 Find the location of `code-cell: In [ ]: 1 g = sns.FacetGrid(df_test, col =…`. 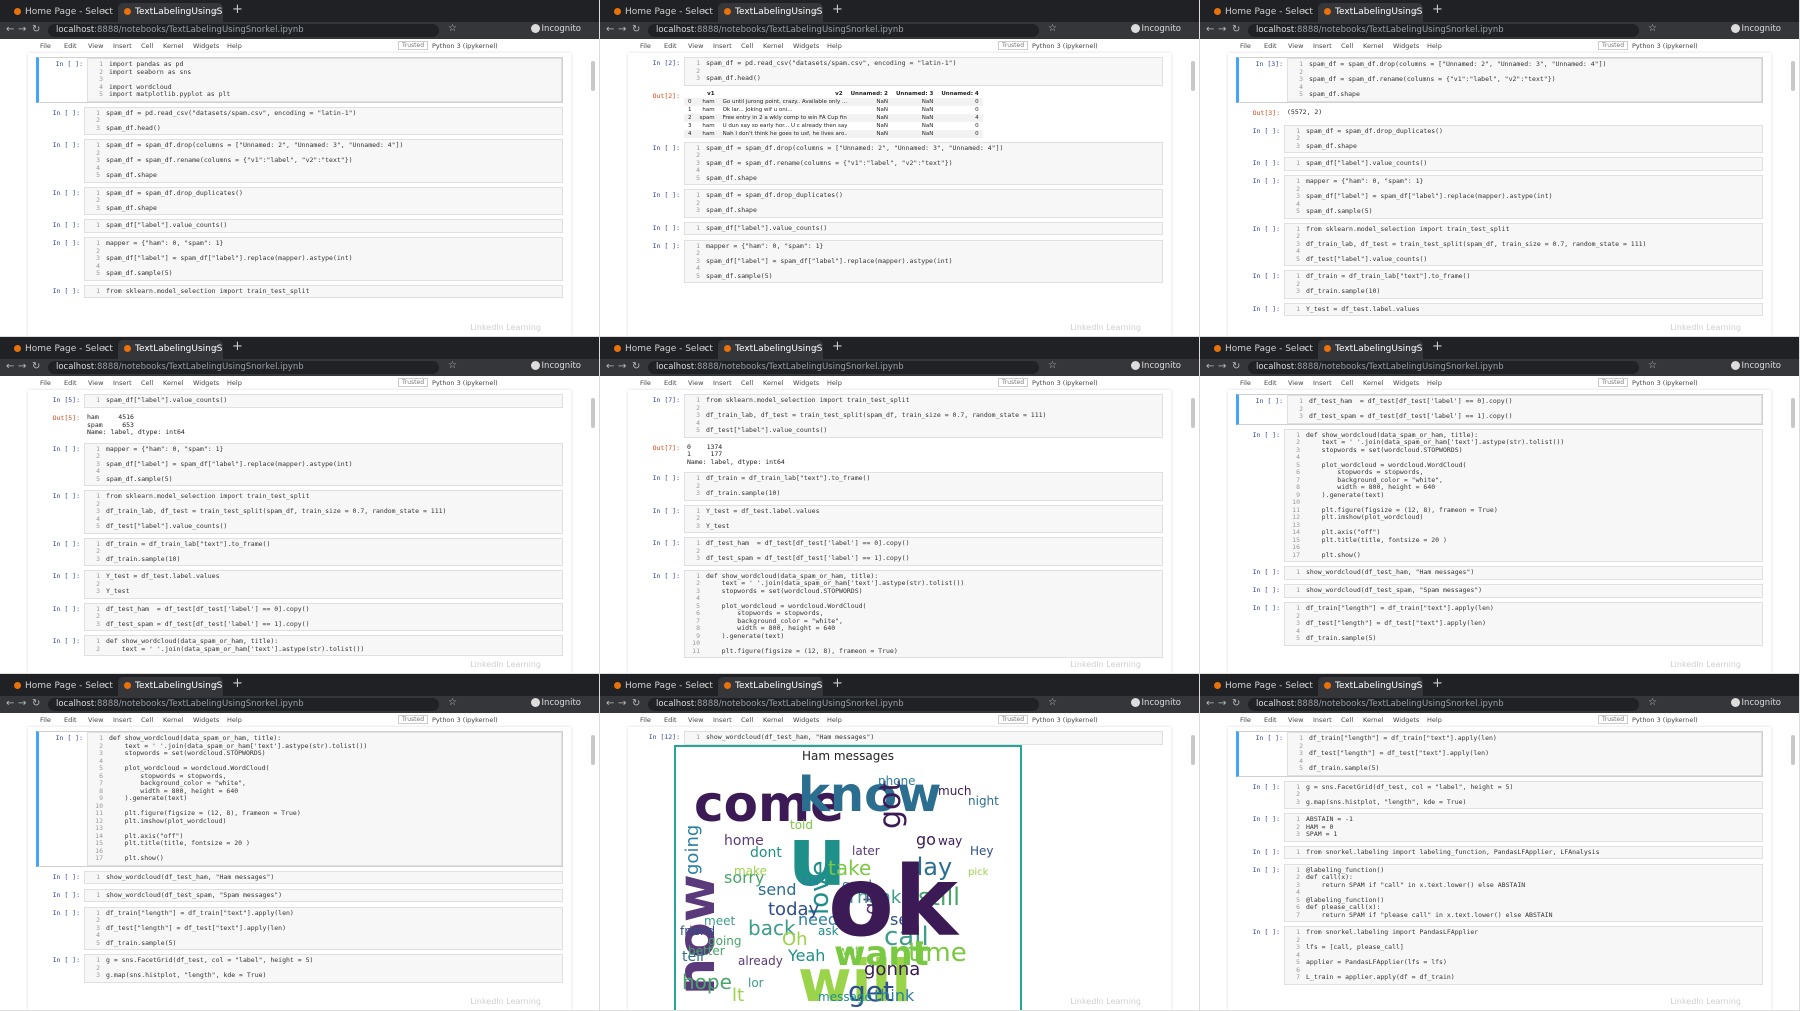

code-cell: In [ ]: 1 g = sns.FacetGrid(df_test, col =… is located at coordinates (1499, 794).